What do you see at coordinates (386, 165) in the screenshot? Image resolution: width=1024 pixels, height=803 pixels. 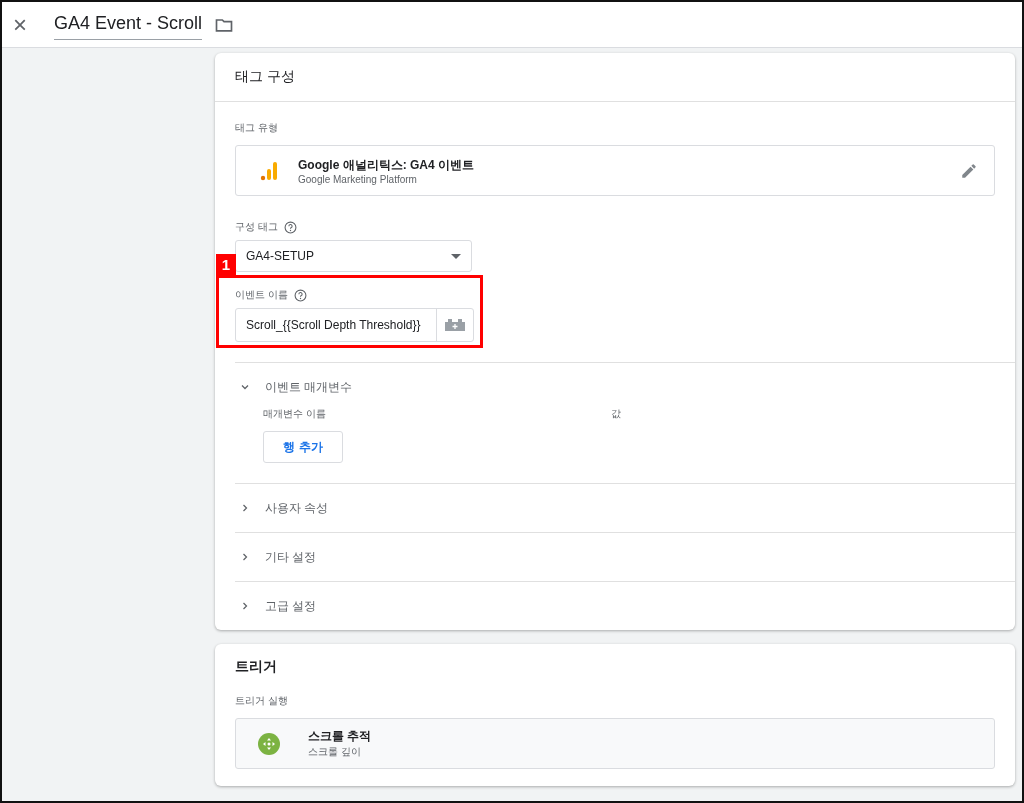 I see `tag-type-name: Google 애널리틱스: GA4 이벤트` at bounding box center [386, 165].